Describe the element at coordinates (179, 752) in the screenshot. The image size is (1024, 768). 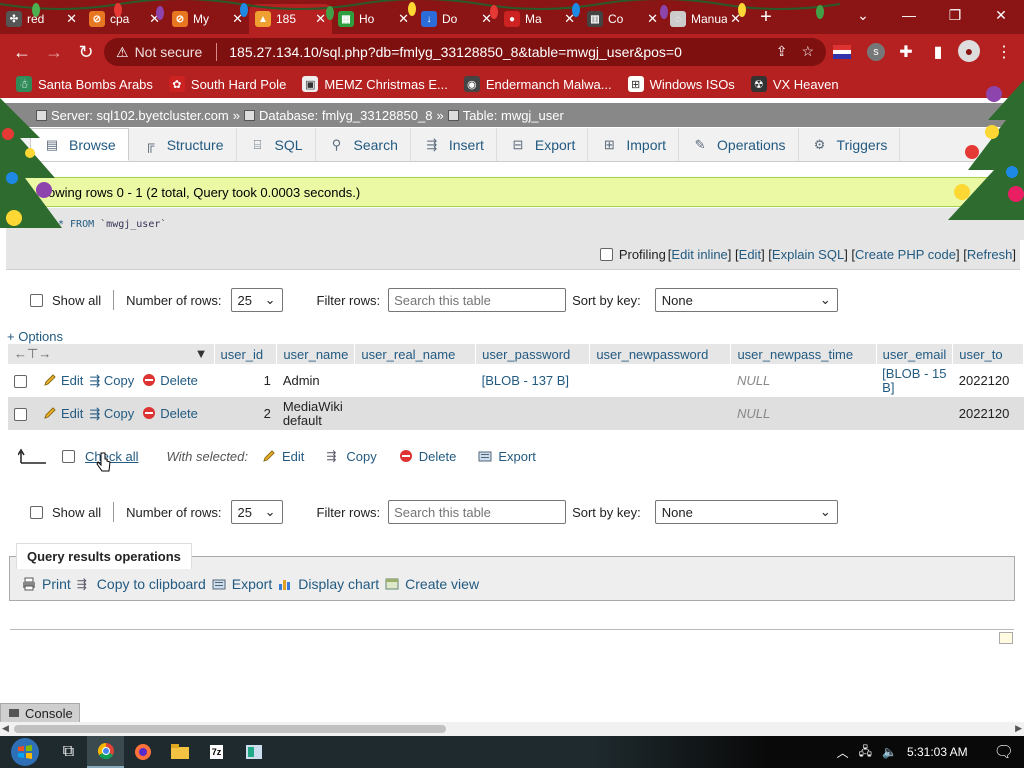
I see `file-explorer-icon` at that location.